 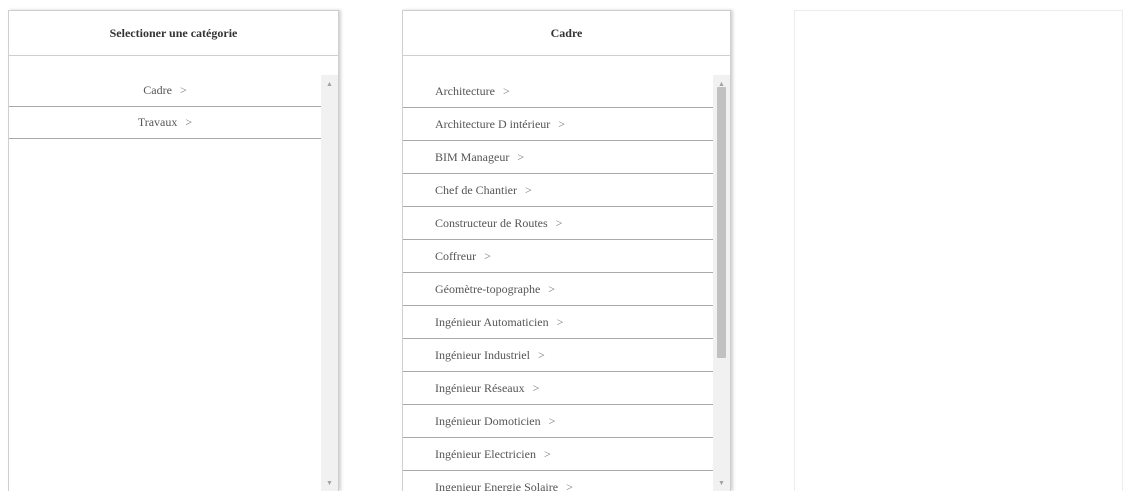 I want to click on category-item-label: Cadre, so click(x=157, y=90).